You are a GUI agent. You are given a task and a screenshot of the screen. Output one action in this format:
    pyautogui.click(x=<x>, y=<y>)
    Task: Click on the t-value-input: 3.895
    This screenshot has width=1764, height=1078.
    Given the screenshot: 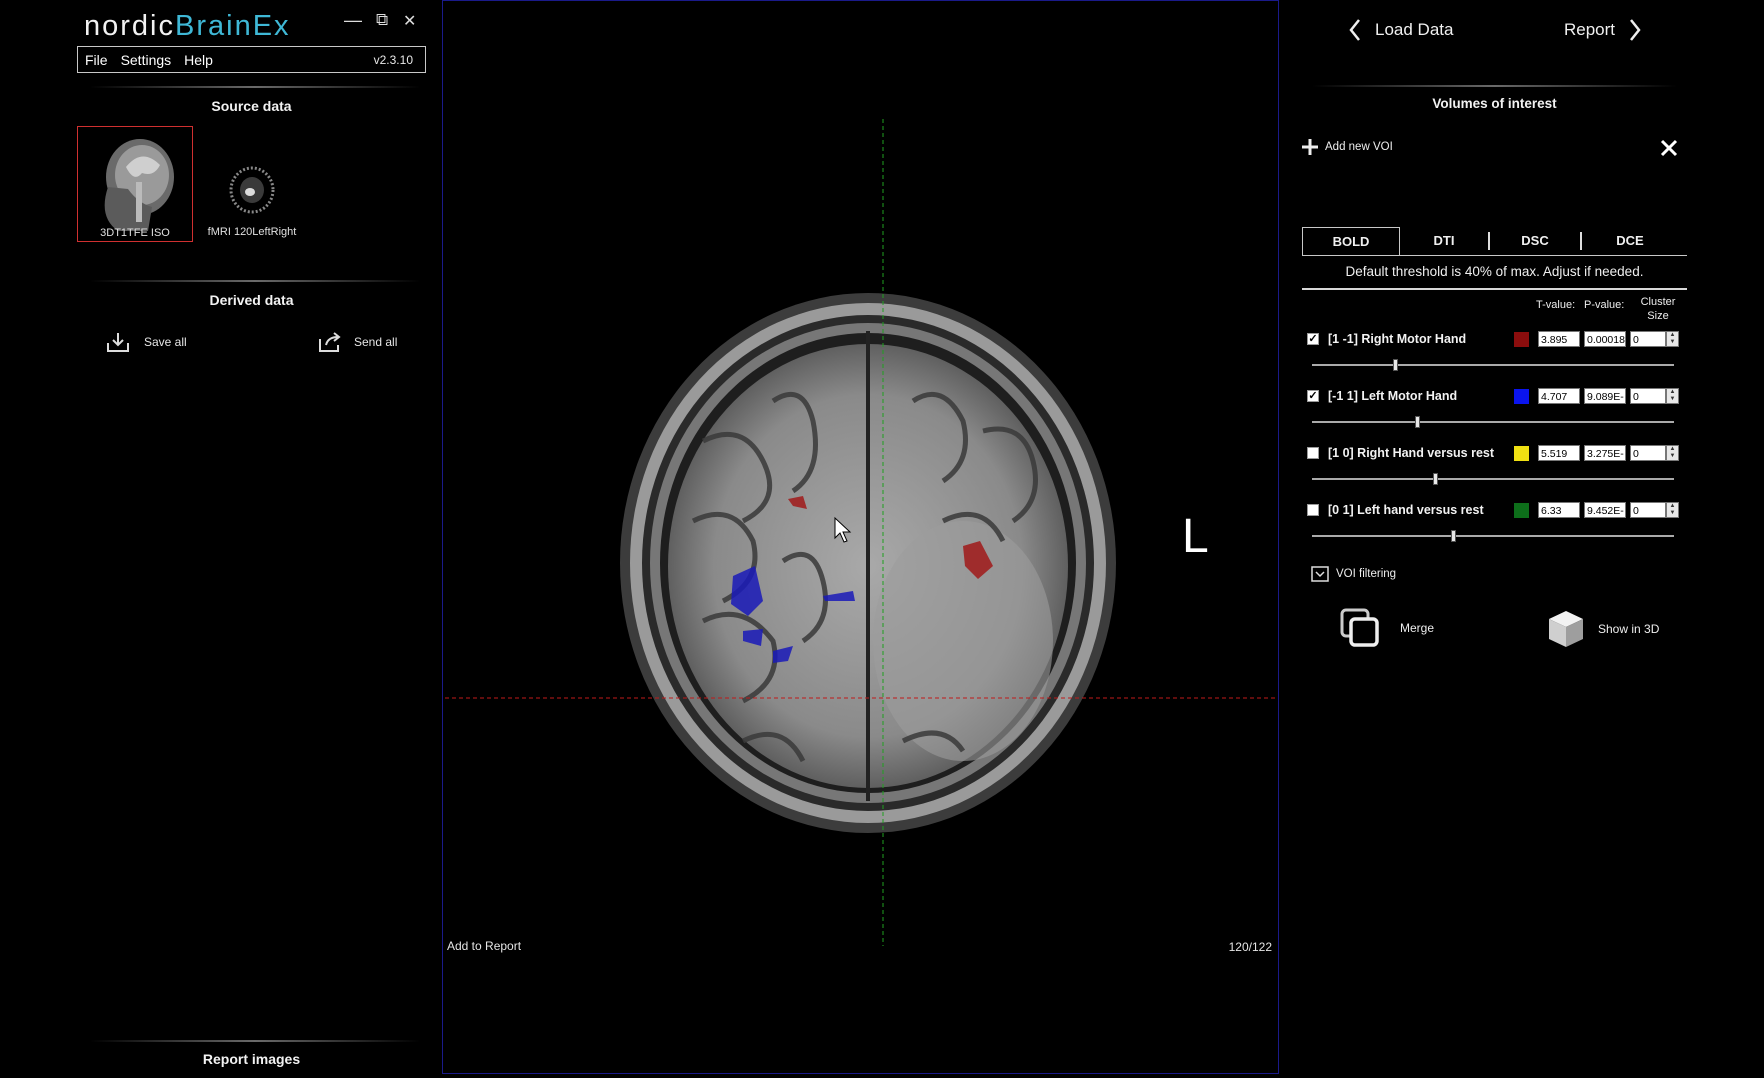 What is the action you would take?
    pyautogui.click(x=1559, y=339)
    